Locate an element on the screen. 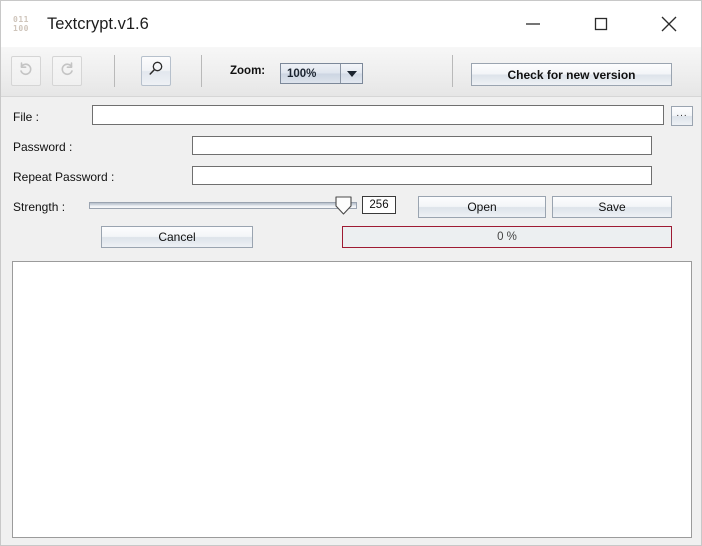 The width and height of the screenshot is (702, 546). slider-thumb is located at coordinates (343, 205).